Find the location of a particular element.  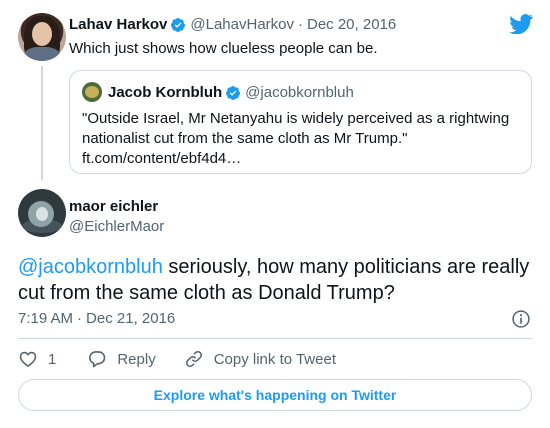

link-icon is located at coordinates (193, 359).